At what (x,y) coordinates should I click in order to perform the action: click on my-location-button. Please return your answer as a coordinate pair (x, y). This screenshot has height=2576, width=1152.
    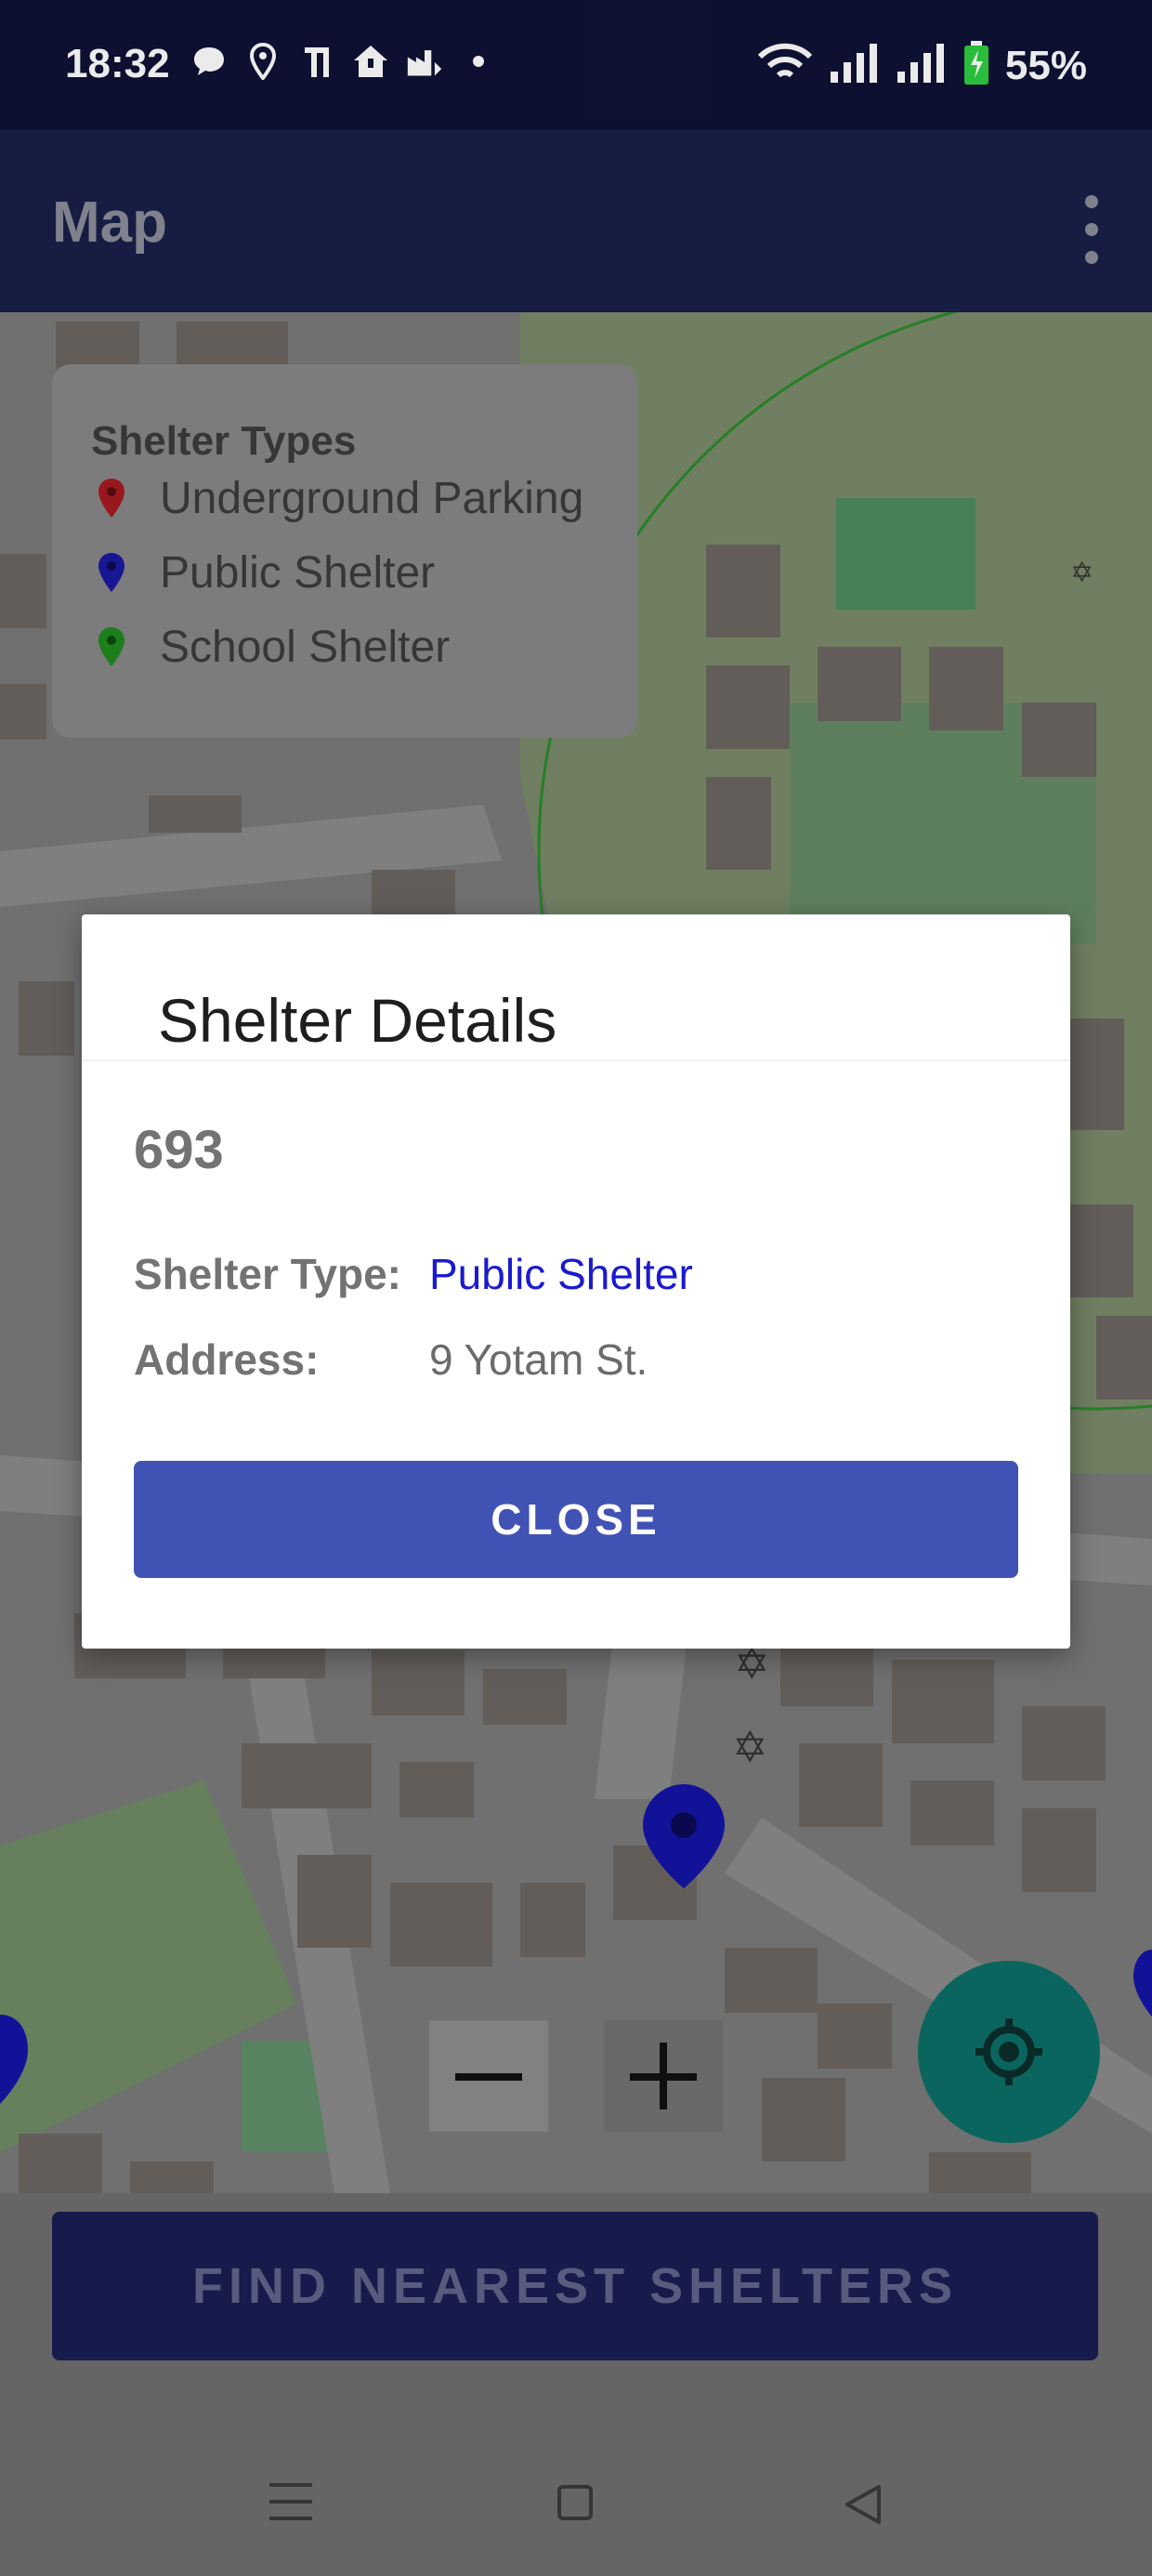
    Looking at the image, I should click on (1009, 2052).